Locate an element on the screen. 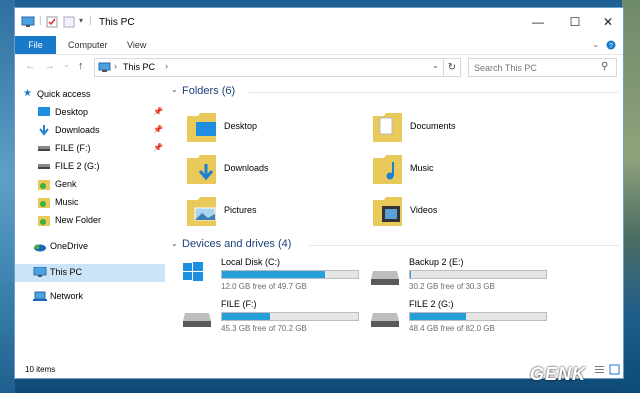  nav-item-new-folder: New Folder is located at coordinates (90, 221).